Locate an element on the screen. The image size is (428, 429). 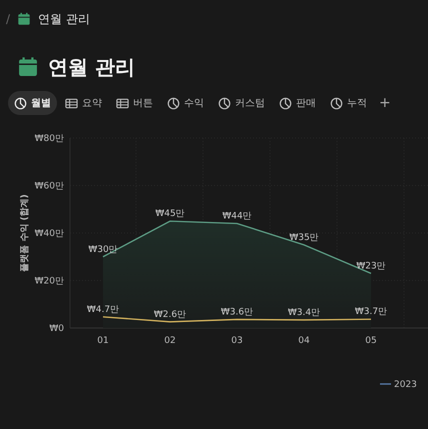
add-view-button: + is located at coordinates (385, 103).